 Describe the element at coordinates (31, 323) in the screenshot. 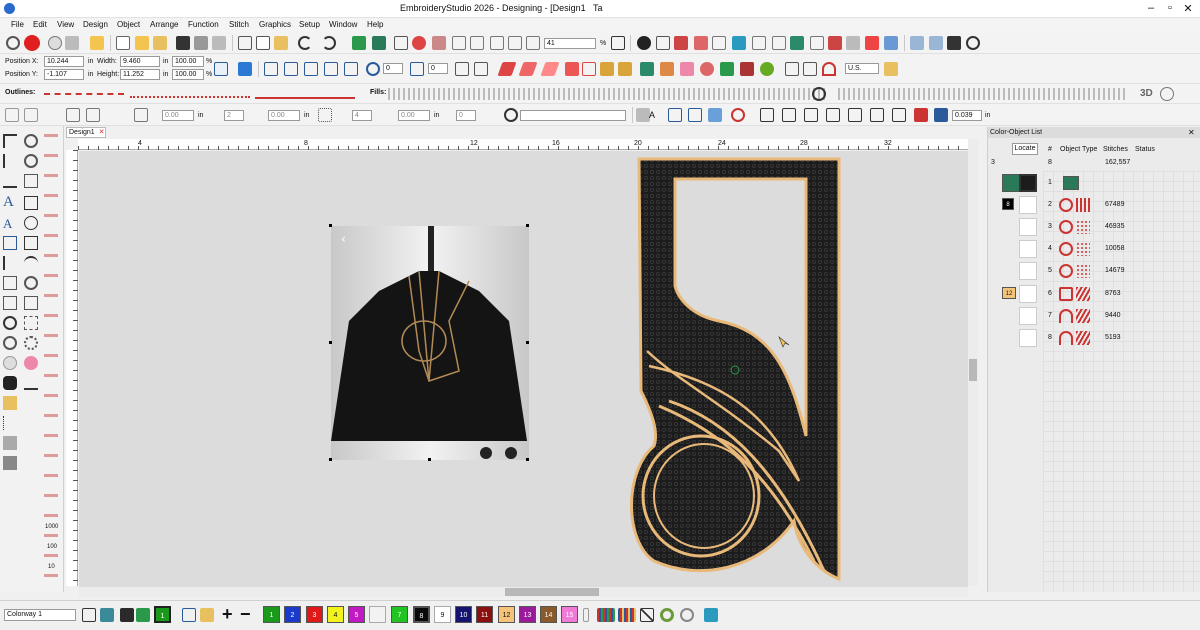

I see `snowflake-icon` at that location.